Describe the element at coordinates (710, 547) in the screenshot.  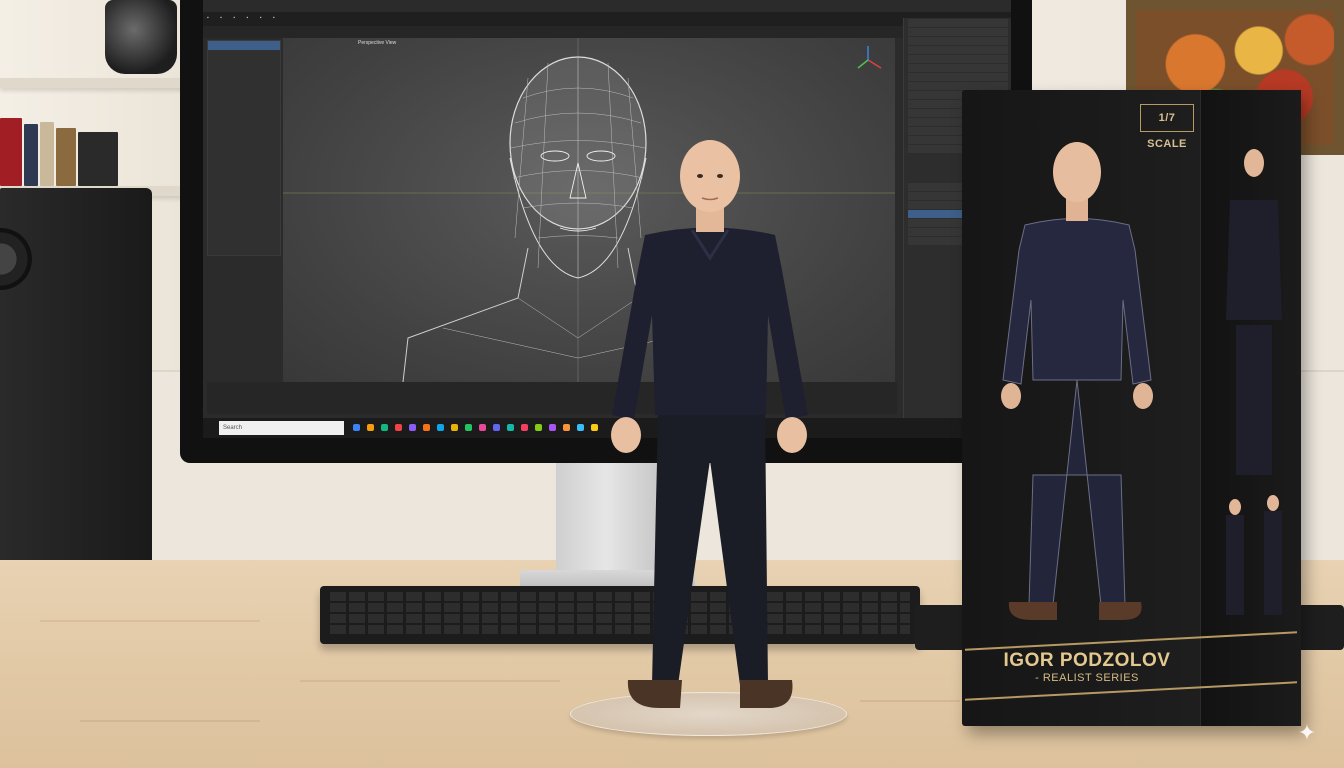
I see `figure-trousers` at that location.